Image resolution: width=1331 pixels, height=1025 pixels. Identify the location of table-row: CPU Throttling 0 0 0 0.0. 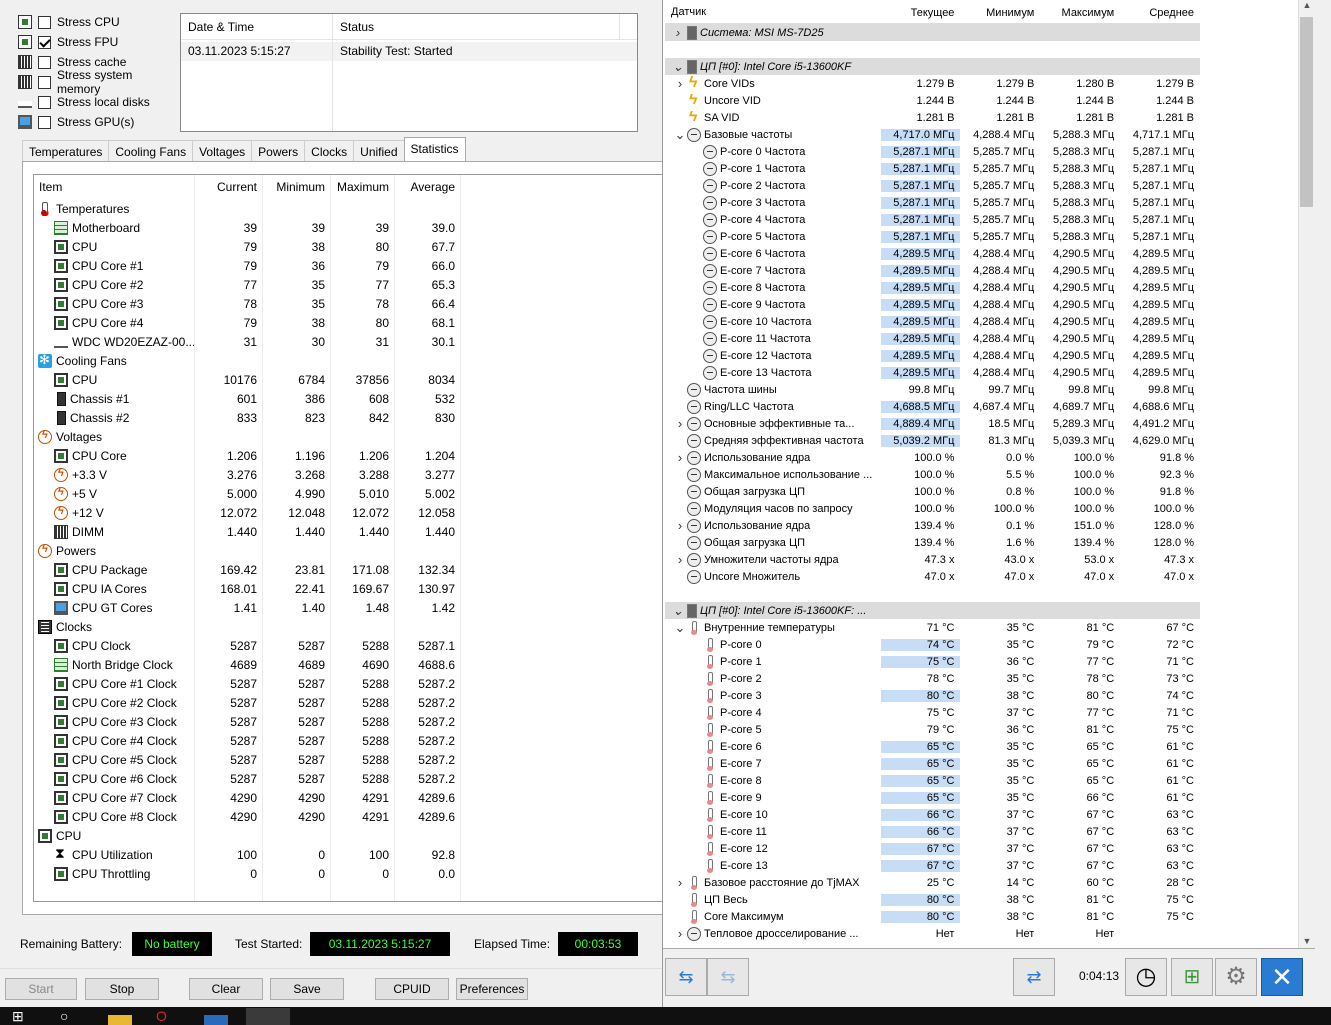
(348, 873).